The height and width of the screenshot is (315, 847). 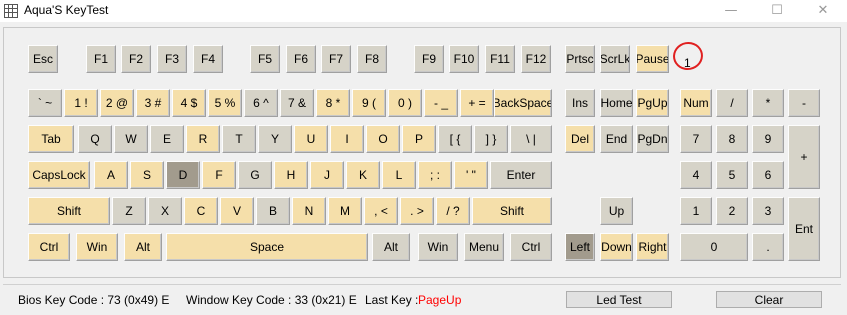 What do you see at coordinates (311, 139) in the screenshot?
I see `key-u-44: U` at bounding box center [311, 139].